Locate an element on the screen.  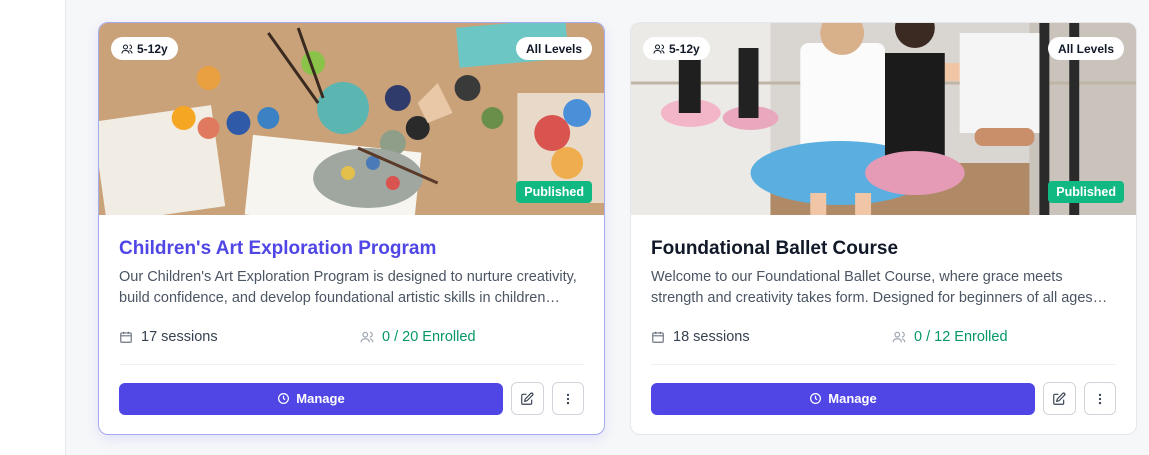
sidebar-panel is located at coordinates (33, 227).